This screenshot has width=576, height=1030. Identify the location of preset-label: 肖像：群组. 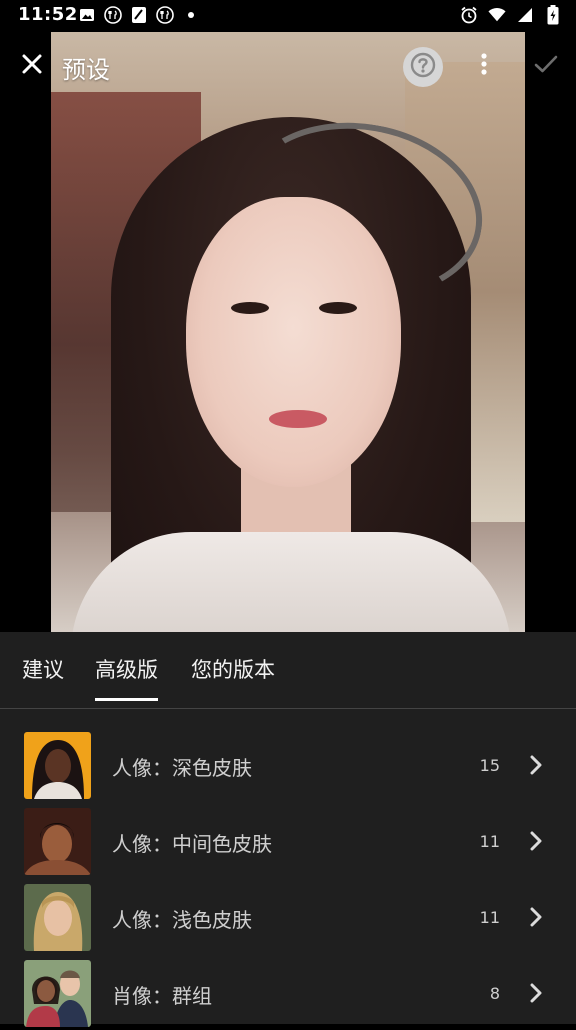
(162, 996).